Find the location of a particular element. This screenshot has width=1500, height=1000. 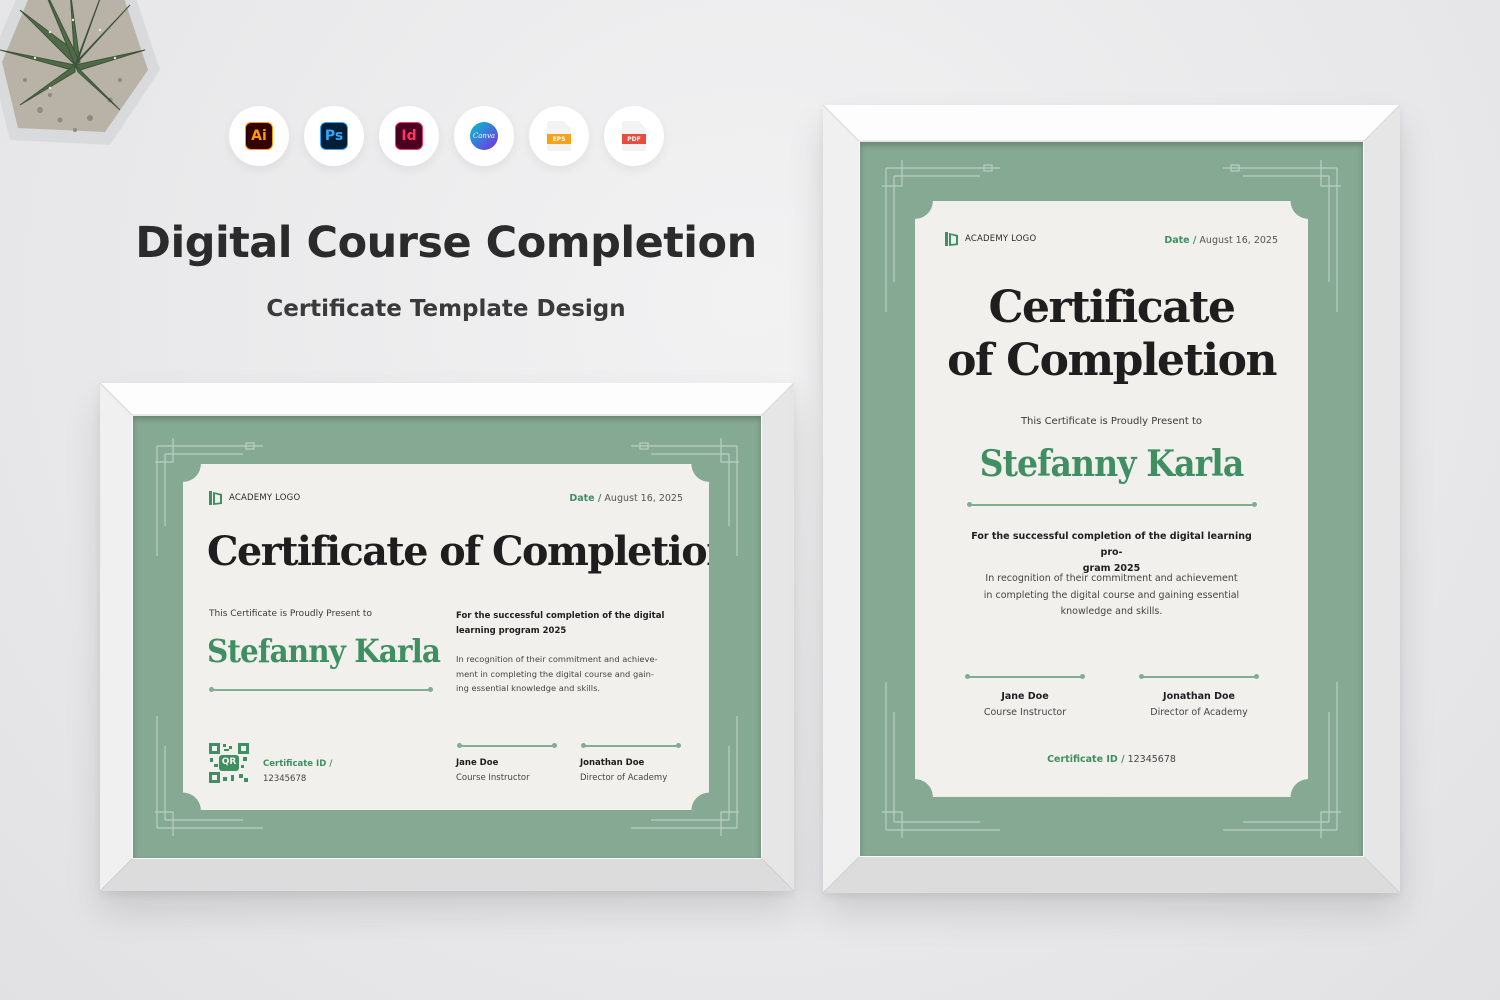

succulent-plant-decoration is located at coordinates (80, 72).